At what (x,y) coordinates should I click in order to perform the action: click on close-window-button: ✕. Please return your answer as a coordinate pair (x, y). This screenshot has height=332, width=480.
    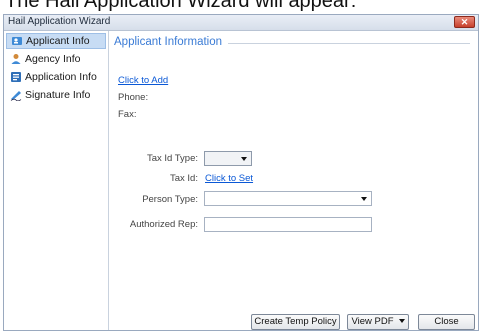
    Looking at the image, I should click on (464, 22).